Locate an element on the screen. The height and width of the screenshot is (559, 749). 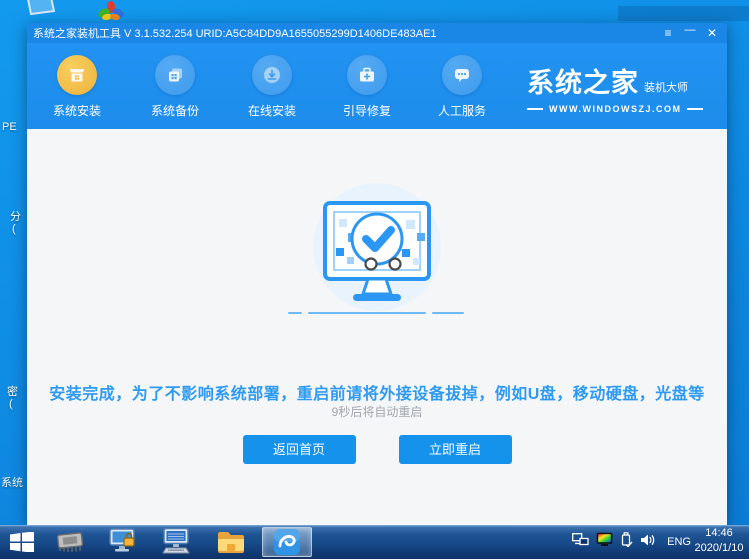
memory-chip-icon is located at coordinates (70, 542).